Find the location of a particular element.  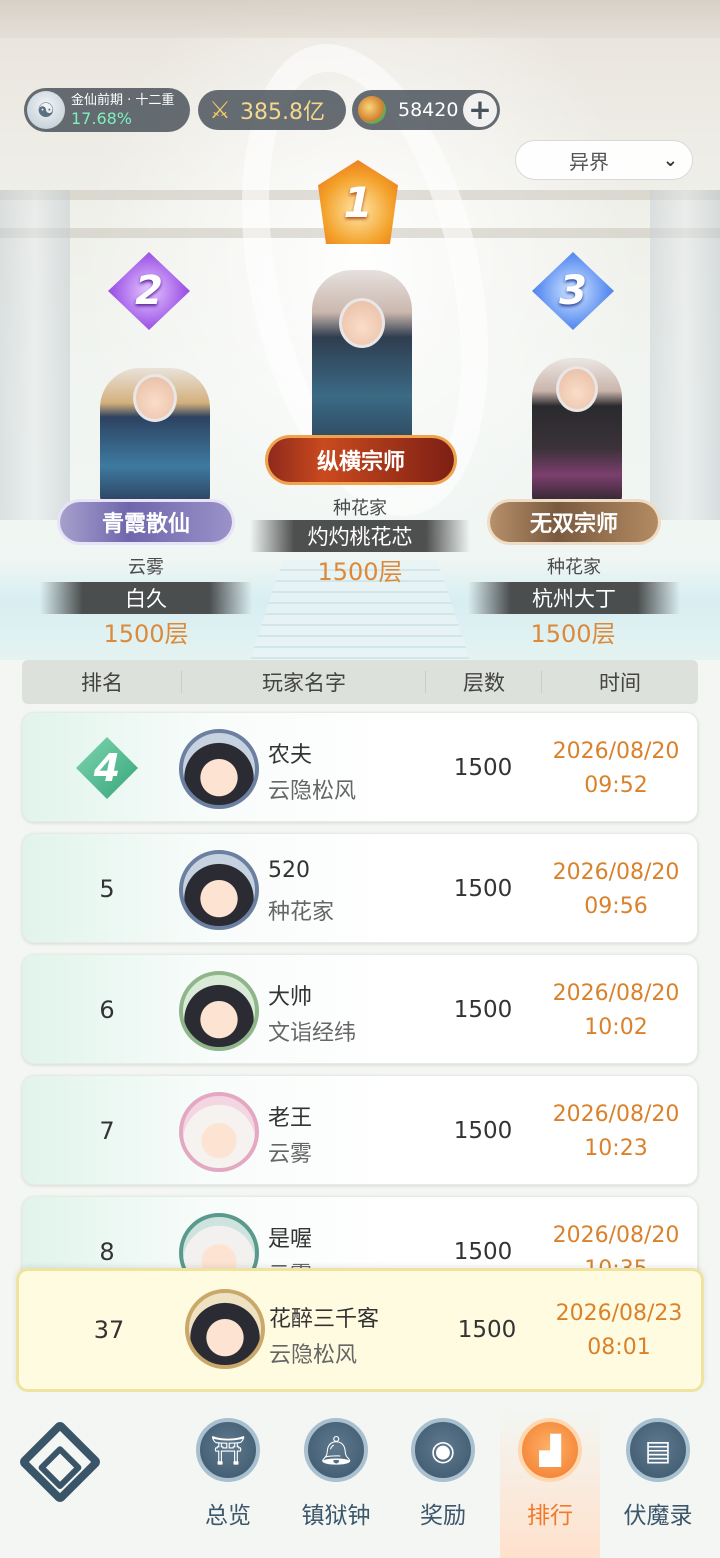

pillar-left is located at coordinates (35, 355).